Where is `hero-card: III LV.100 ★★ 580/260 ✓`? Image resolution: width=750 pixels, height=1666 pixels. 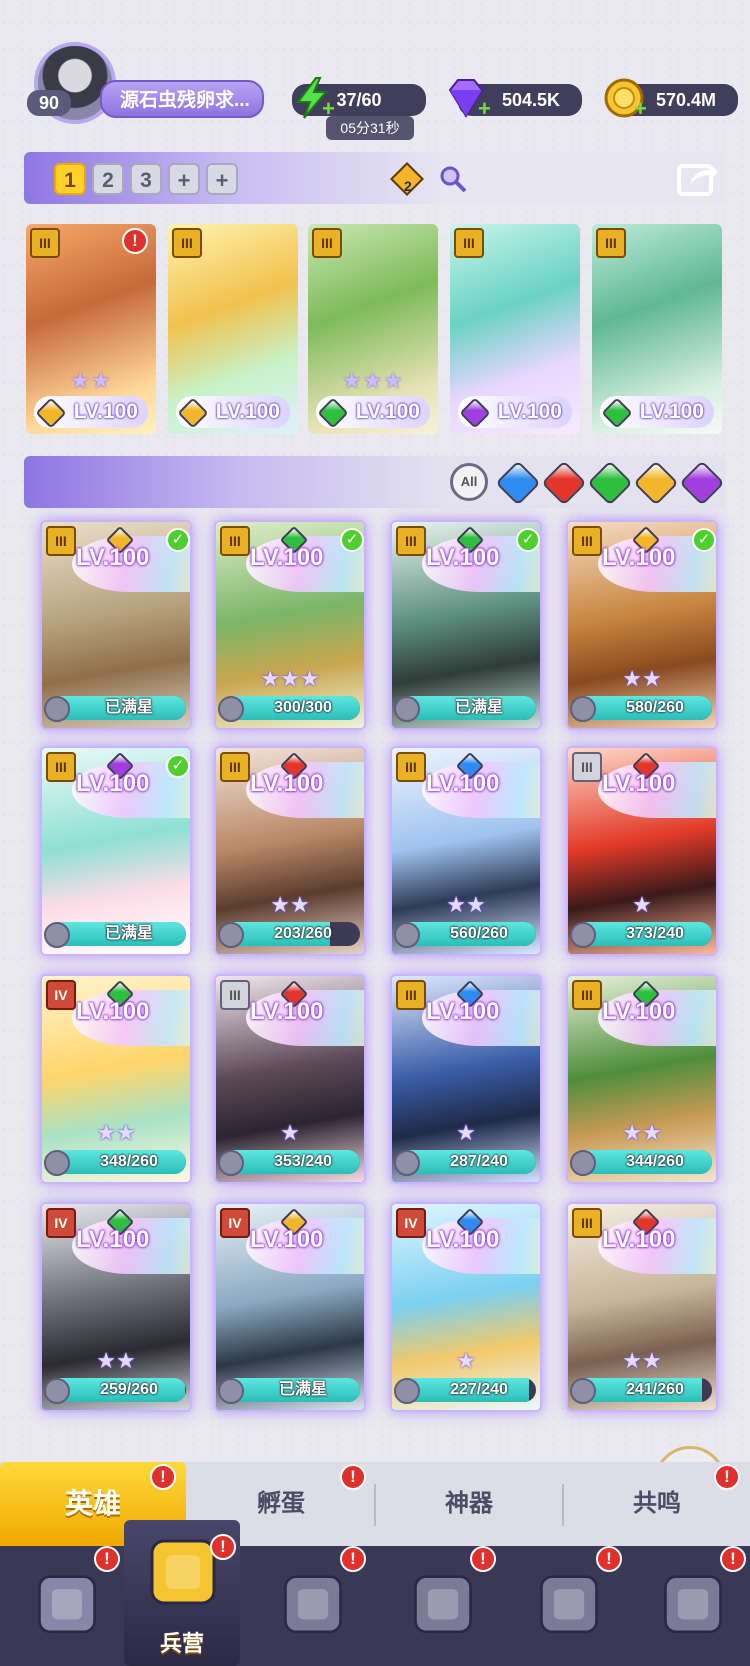
hero-card: III LV.100 ★★ 580/260 ✓ is located at coordinates (642, 625).